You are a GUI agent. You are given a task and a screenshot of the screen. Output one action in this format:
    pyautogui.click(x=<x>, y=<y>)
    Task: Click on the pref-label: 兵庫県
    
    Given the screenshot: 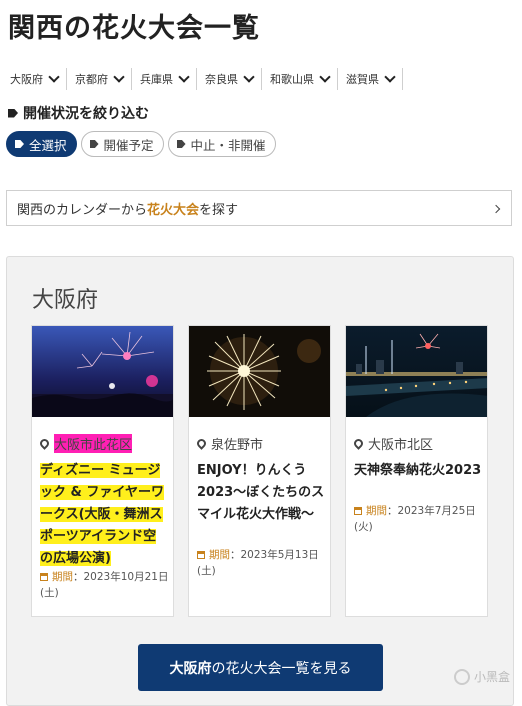 What is the action you would take?
    pyautogui.click(x=156, y=79)
    